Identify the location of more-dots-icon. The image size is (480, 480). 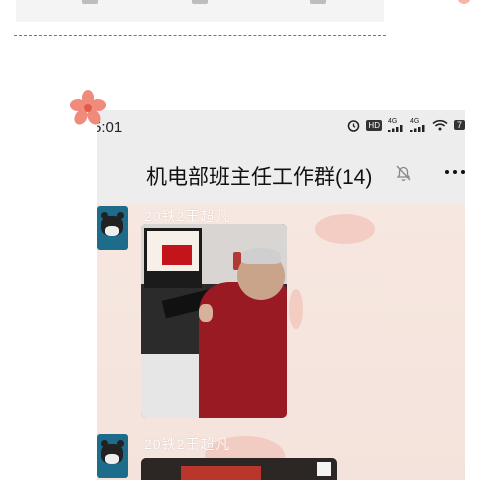
(455, 172).